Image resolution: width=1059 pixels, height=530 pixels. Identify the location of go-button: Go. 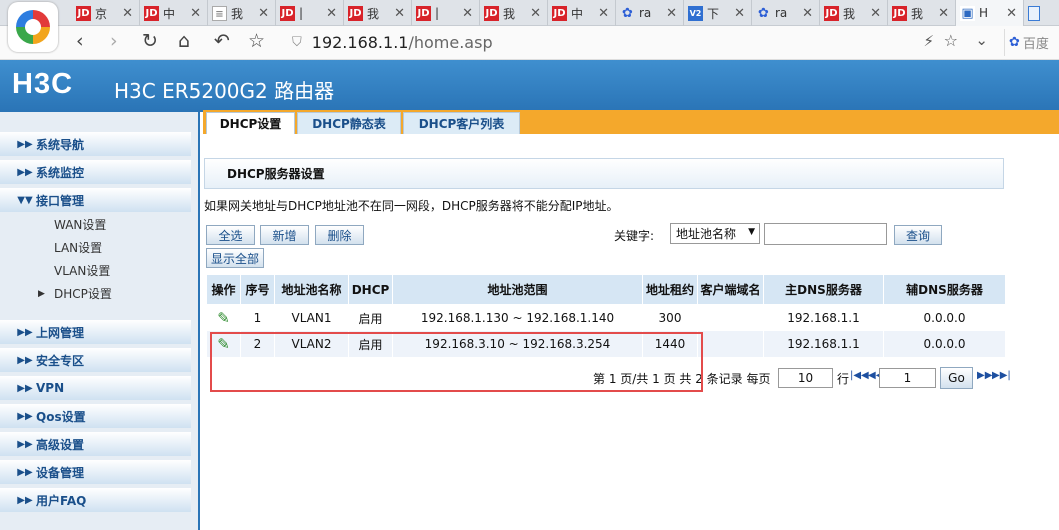
(956, 378).